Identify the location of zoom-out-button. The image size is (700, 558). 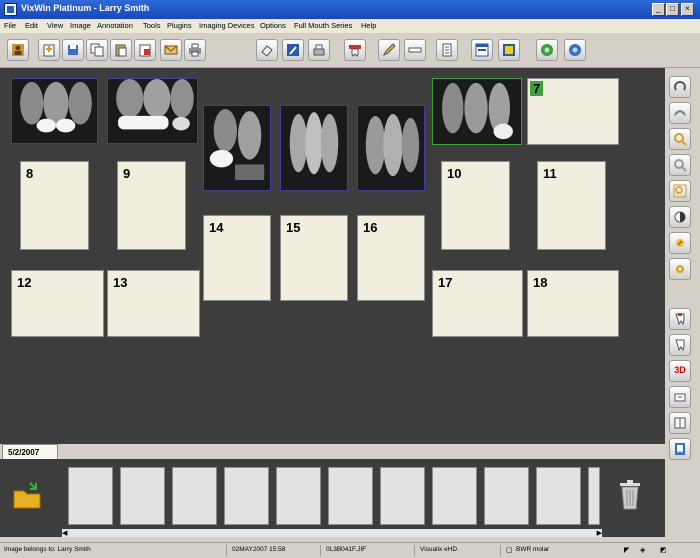
(680, 165).